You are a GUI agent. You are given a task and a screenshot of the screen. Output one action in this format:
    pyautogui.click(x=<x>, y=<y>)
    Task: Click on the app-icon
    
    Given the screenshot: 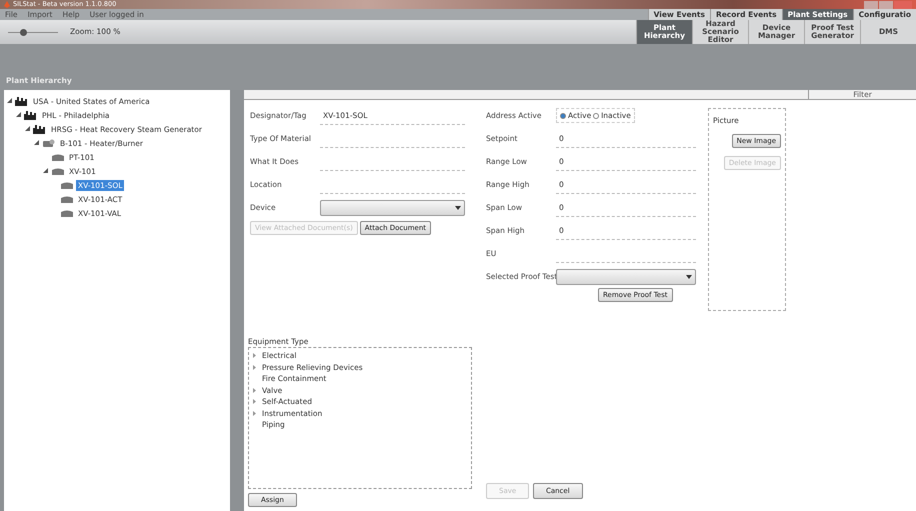 What is the action you would take?
    pyautogui.click(x=7, y=4)
    